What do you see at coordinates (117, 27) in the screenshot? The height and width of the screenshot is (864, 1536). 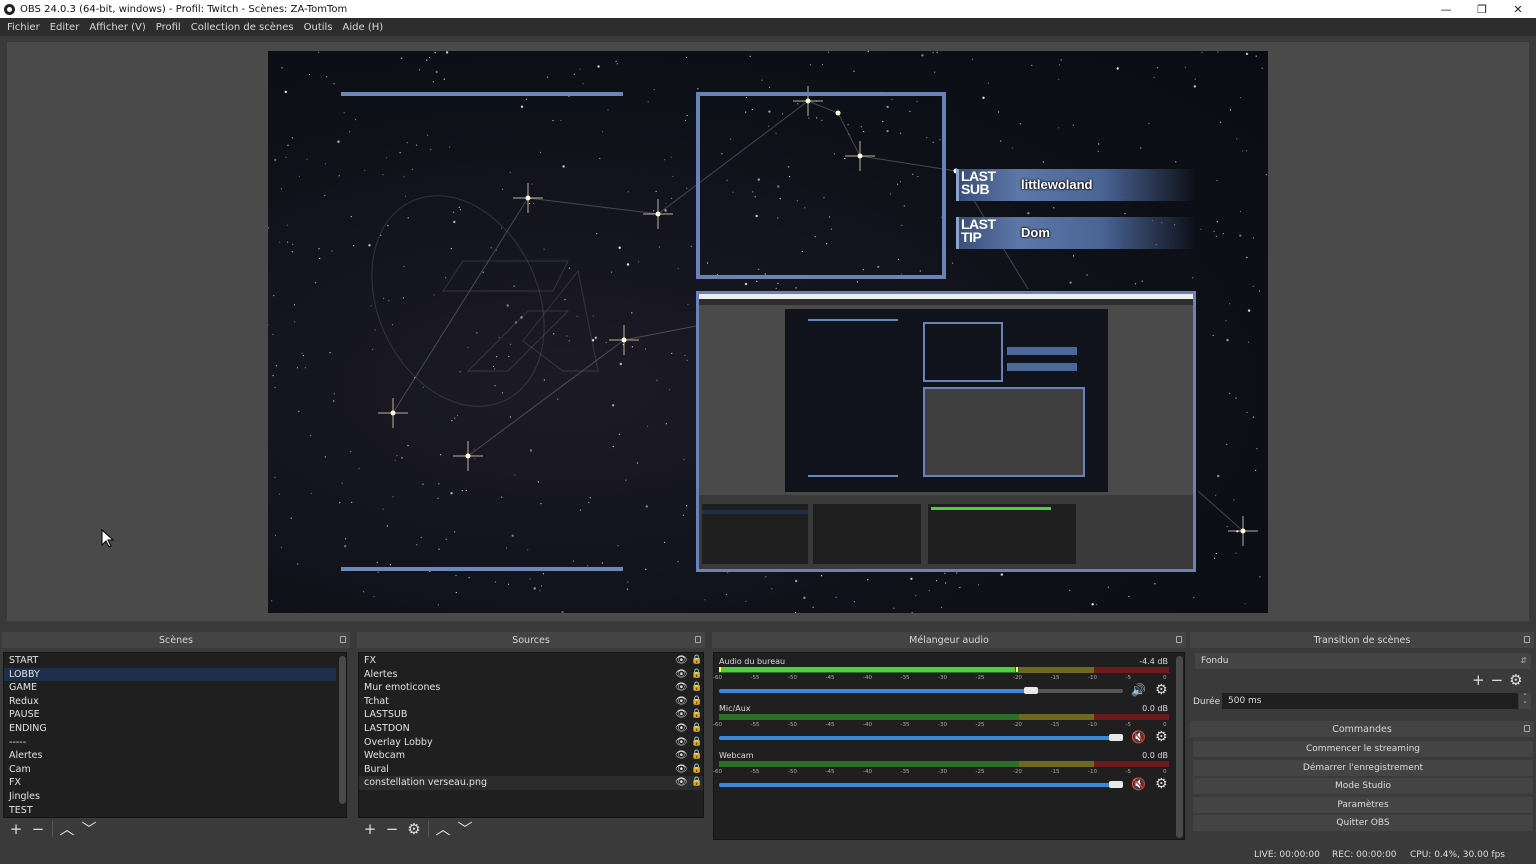 I see `menu-afficher: Afficher (V)` at bounding box center [117, 27].